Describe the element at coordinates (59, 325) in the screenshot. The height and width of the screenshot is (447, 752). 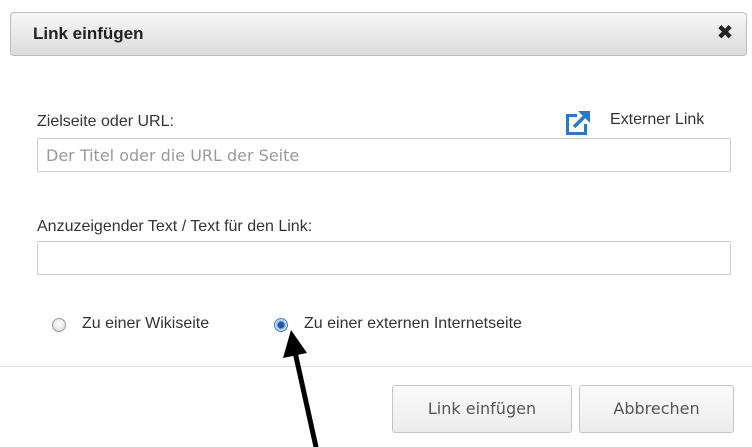
I see `radio-wiki-page` at that location.